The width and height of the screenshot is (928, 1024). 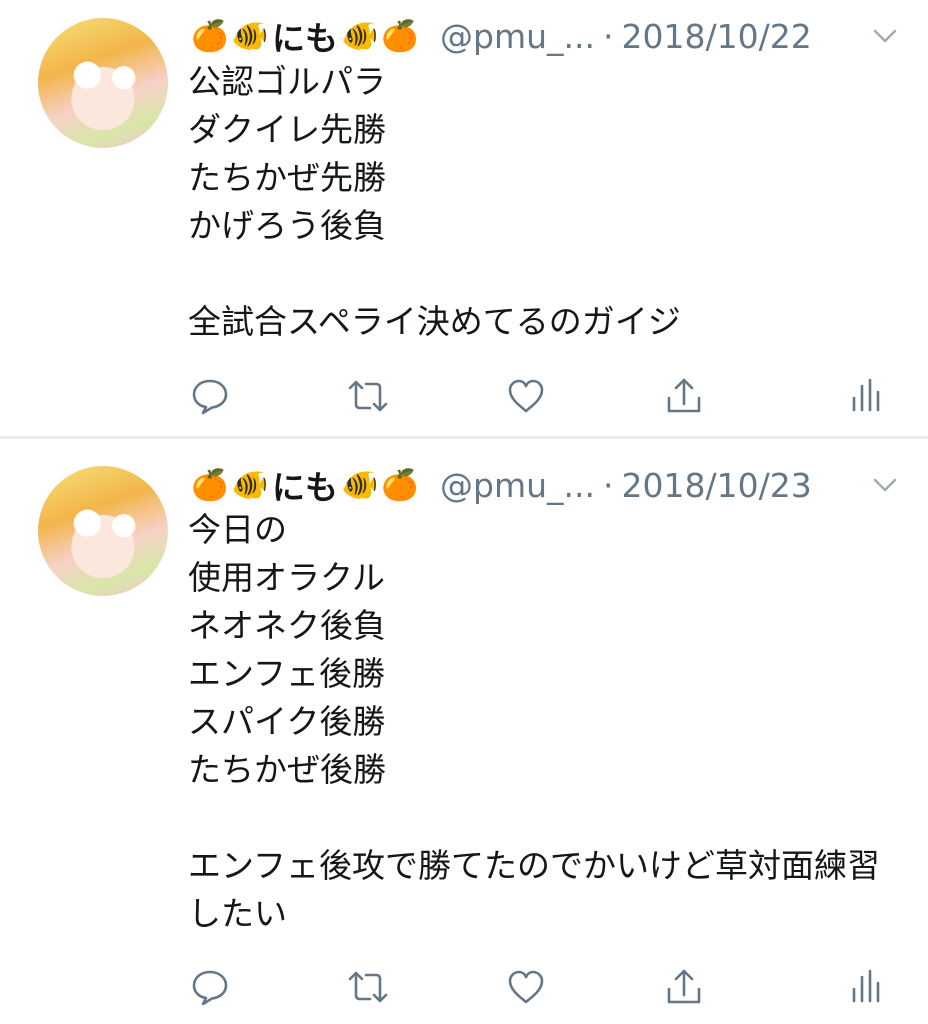 I want to click on tweet-text-line: ネオネク後負, so click(x=287, y=625).